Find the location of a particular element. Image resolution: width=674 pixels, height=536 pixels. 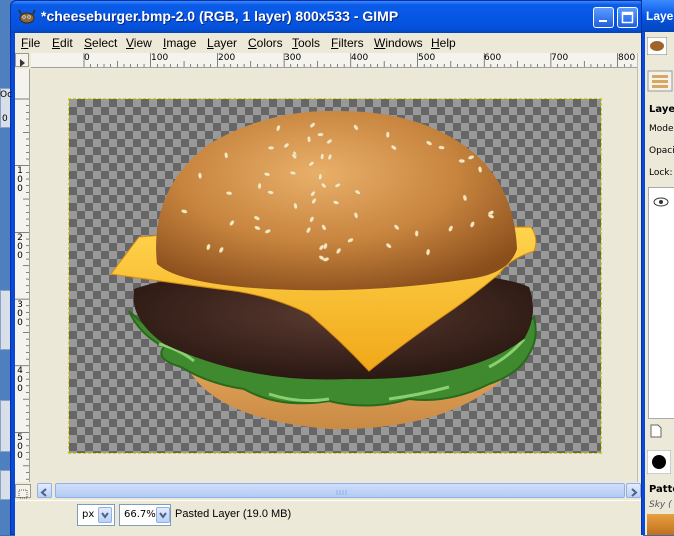

unit-value: px is located at coordinates (88, 514).